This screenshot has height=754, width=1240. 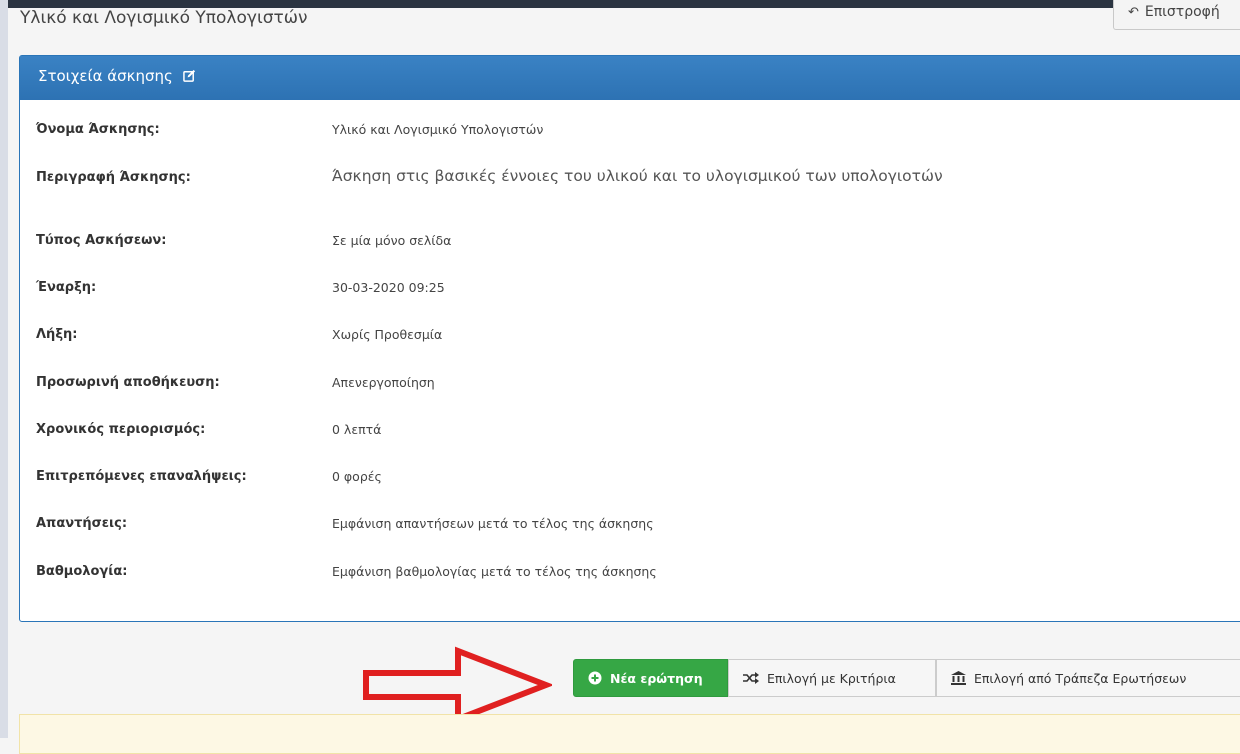 What do you see at coordinates (751, 678) in the screenshot?
I see `shuffle-icon` at bounding box center [751, 678].